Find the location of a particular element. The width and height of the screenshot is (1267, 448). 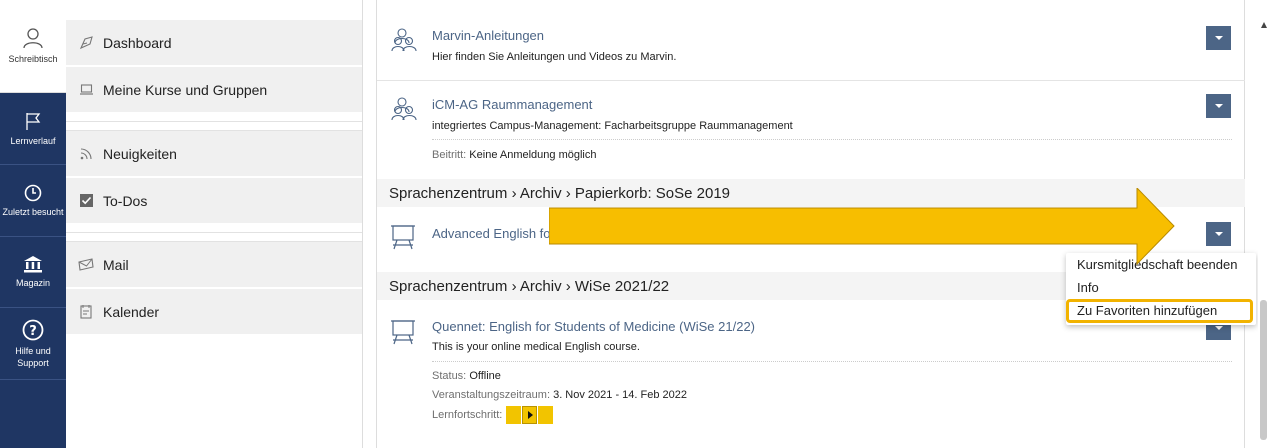

flag-icon is located at coordinates (33, 121).